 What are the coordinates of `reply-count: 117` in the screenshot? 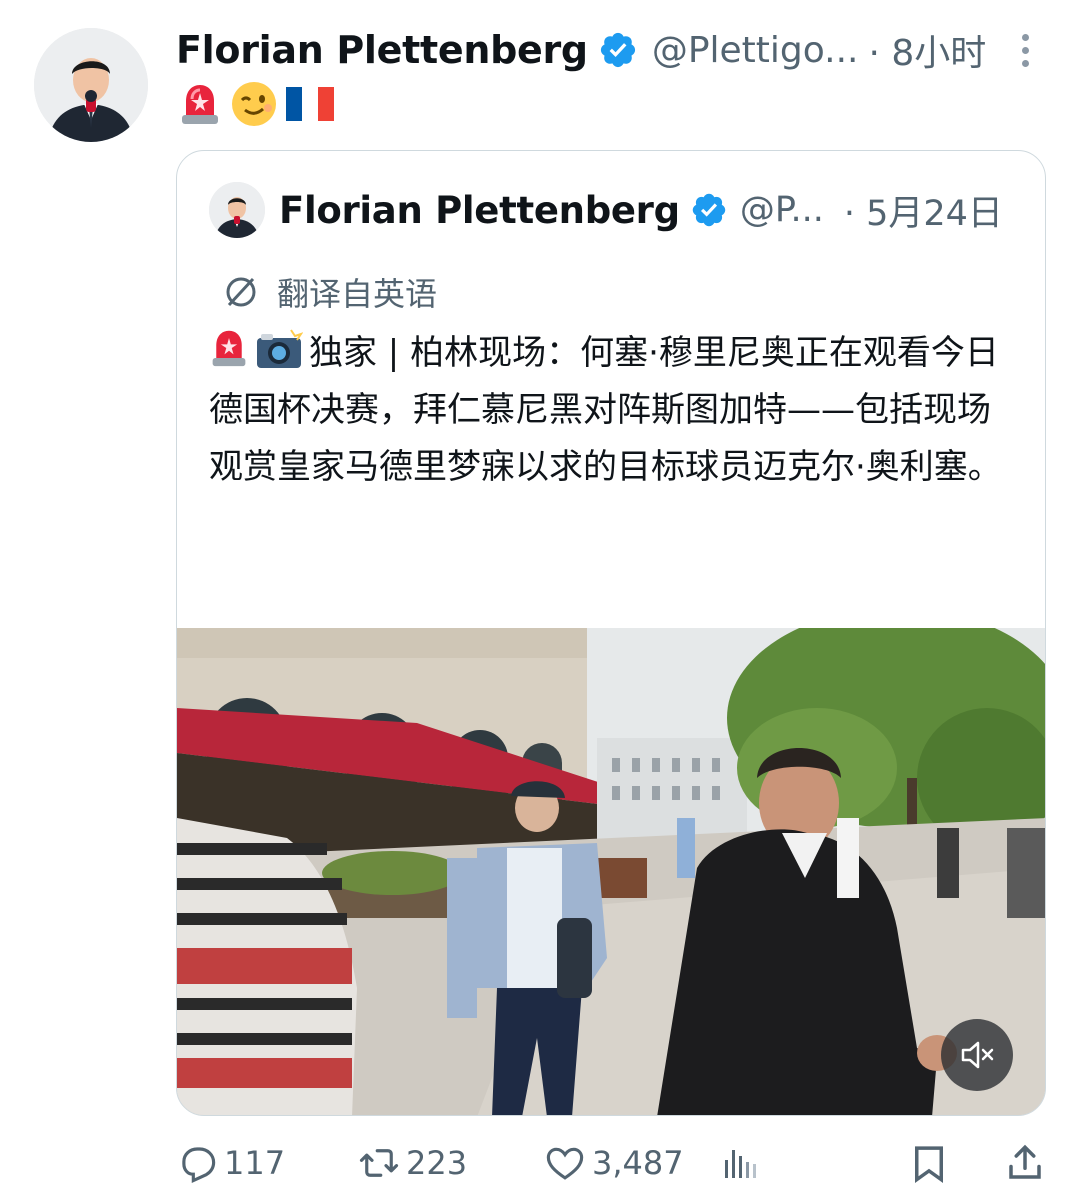 It's located at (255, 1163).